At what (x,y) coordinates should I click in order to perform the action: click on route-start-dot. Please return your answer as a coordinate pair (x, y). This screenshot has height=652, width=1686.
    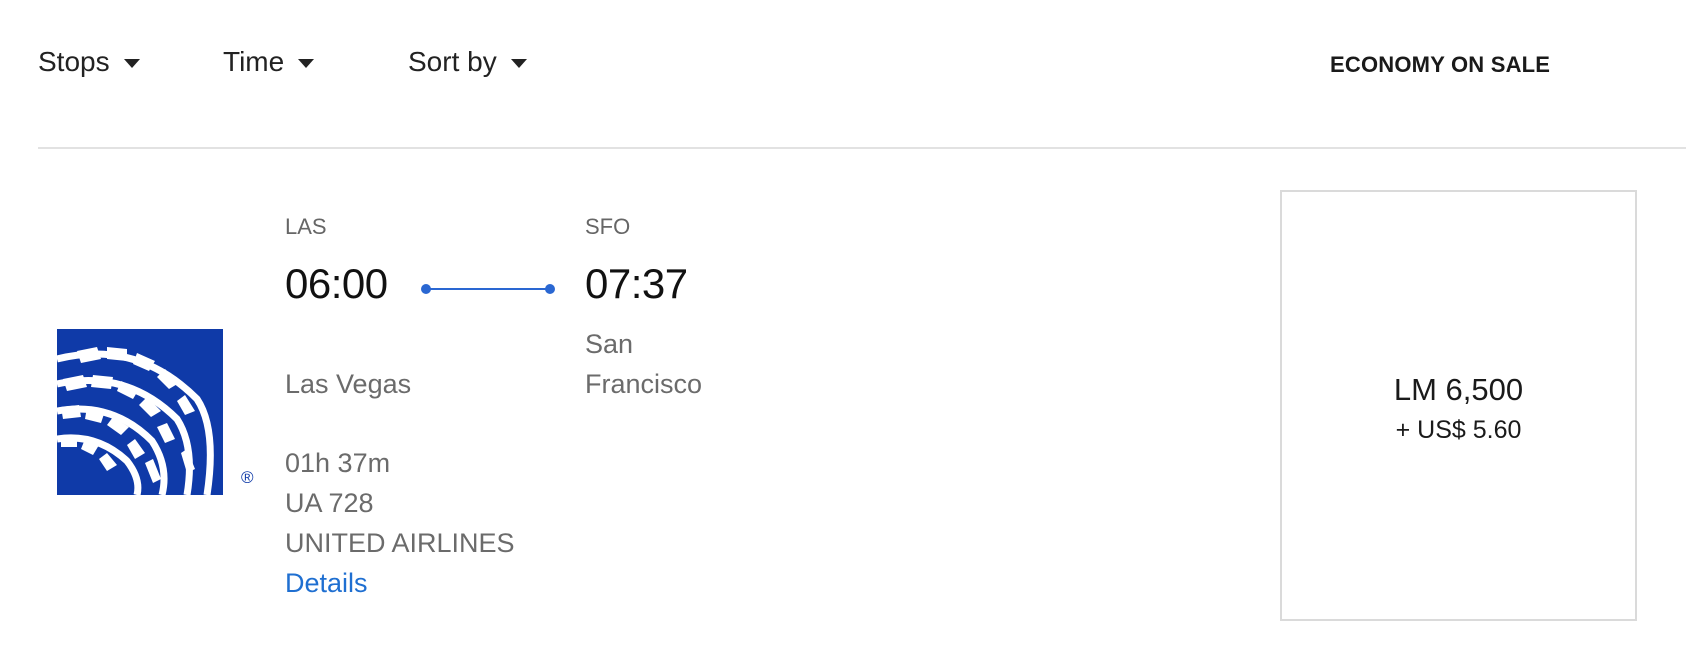
    Looking at the image, I should click on (426, 289).